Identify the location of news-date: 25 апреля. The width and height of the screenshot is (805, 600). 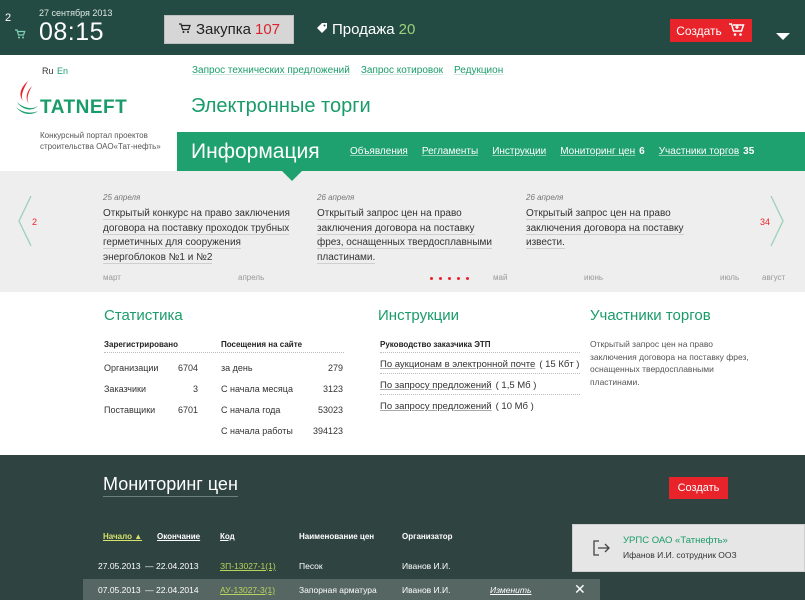
(122, 197).